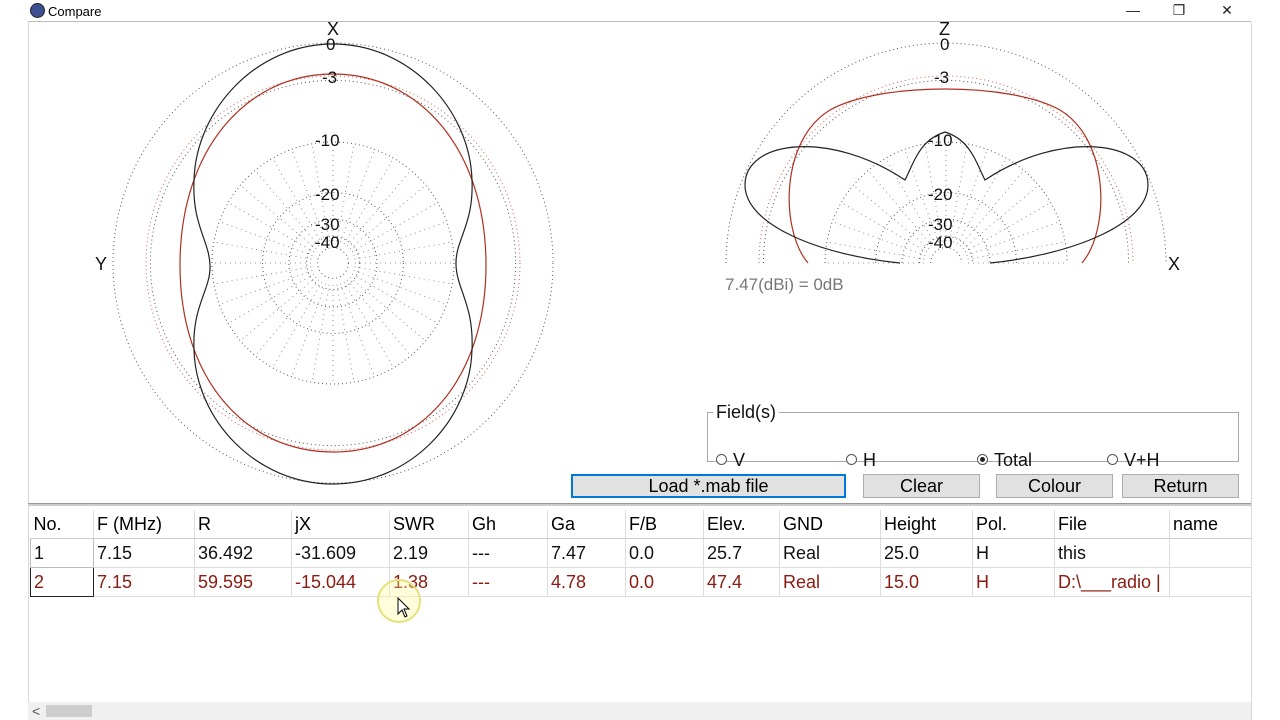  I want to click on row-number-cell: 2, so click(62, 582).